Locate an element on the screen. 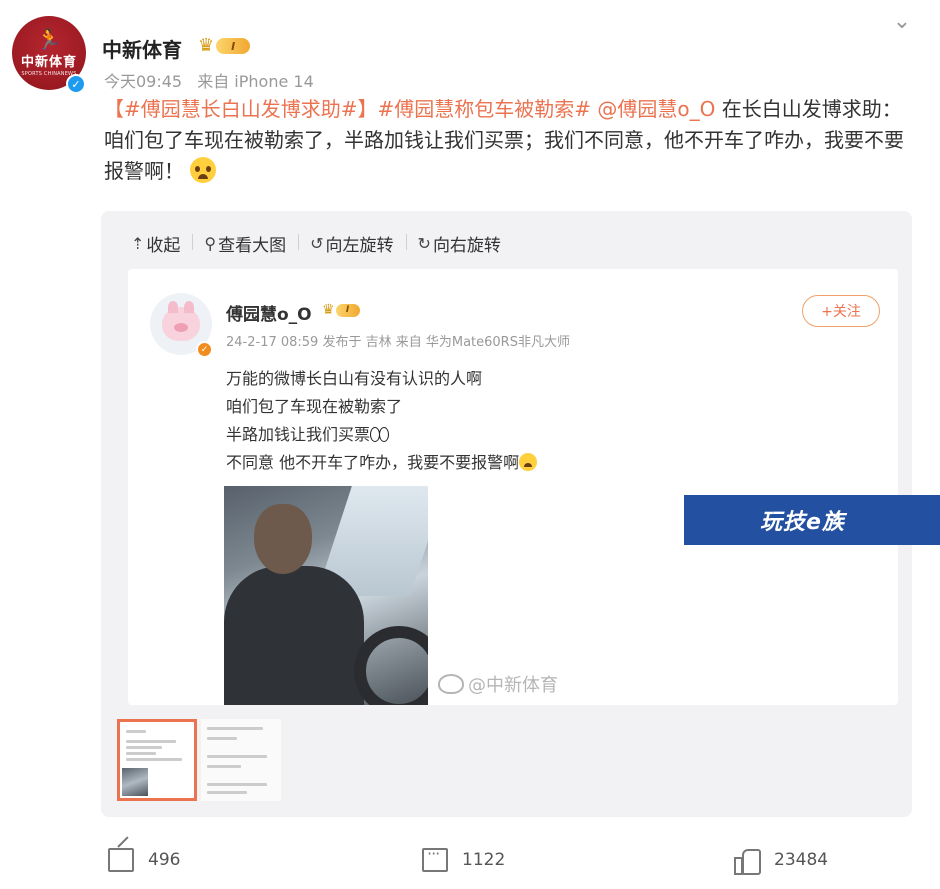 This screenshot has height=889, width=940. weibo-logo-icon is located at coordinates (451, 684).